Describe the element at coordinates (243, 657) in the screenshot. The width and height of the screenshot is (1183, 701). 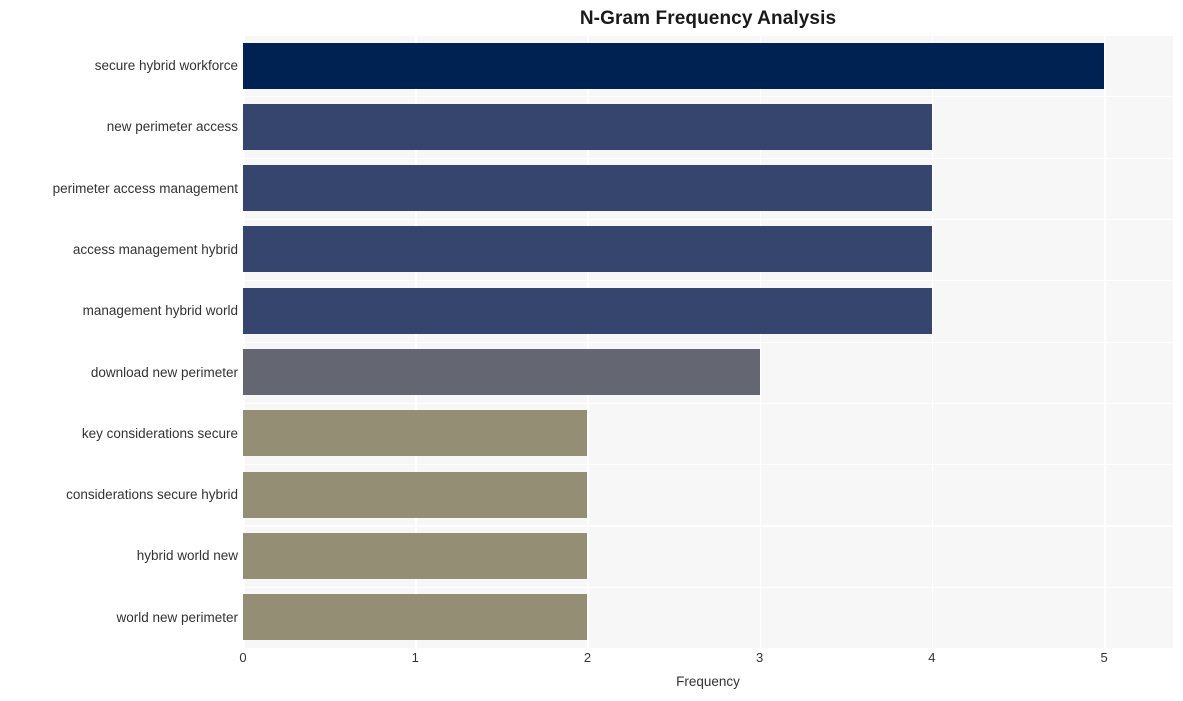
I see `x-axis-tick-label: 0` at that location.